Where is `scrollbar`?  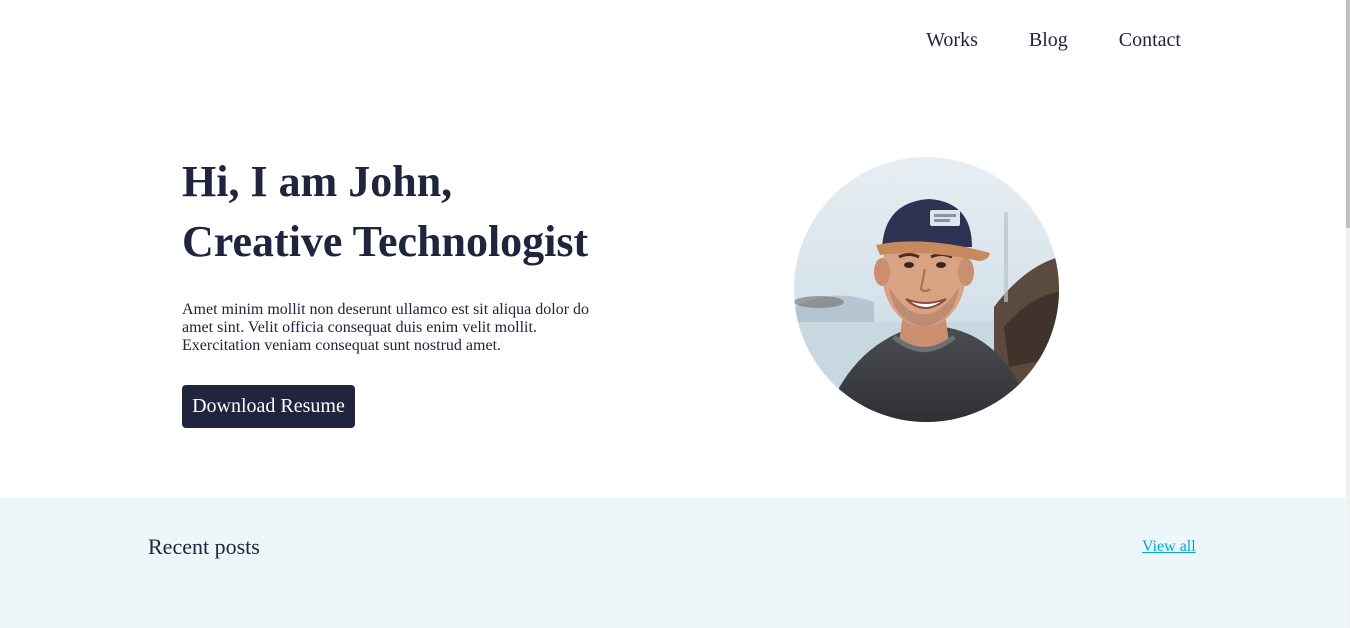
scrollbar is located at coordinates (1348, 314).